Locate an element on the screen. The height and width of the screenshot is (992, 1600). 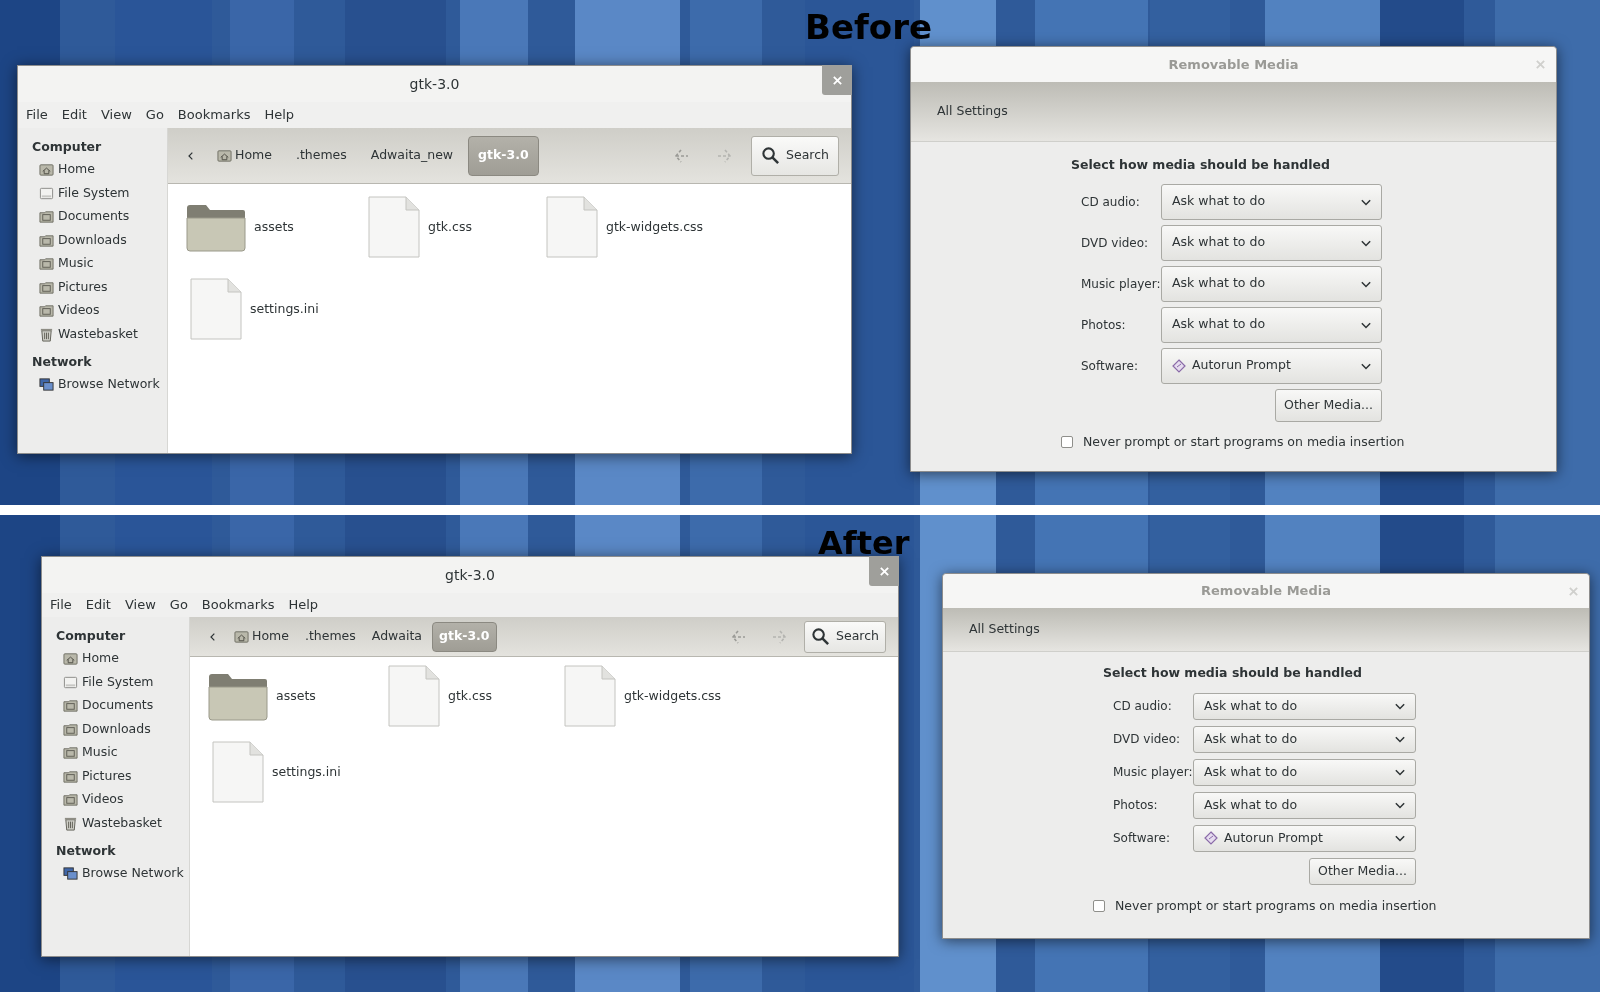
path-button: Adwaita is located at coordinates (396, 636).